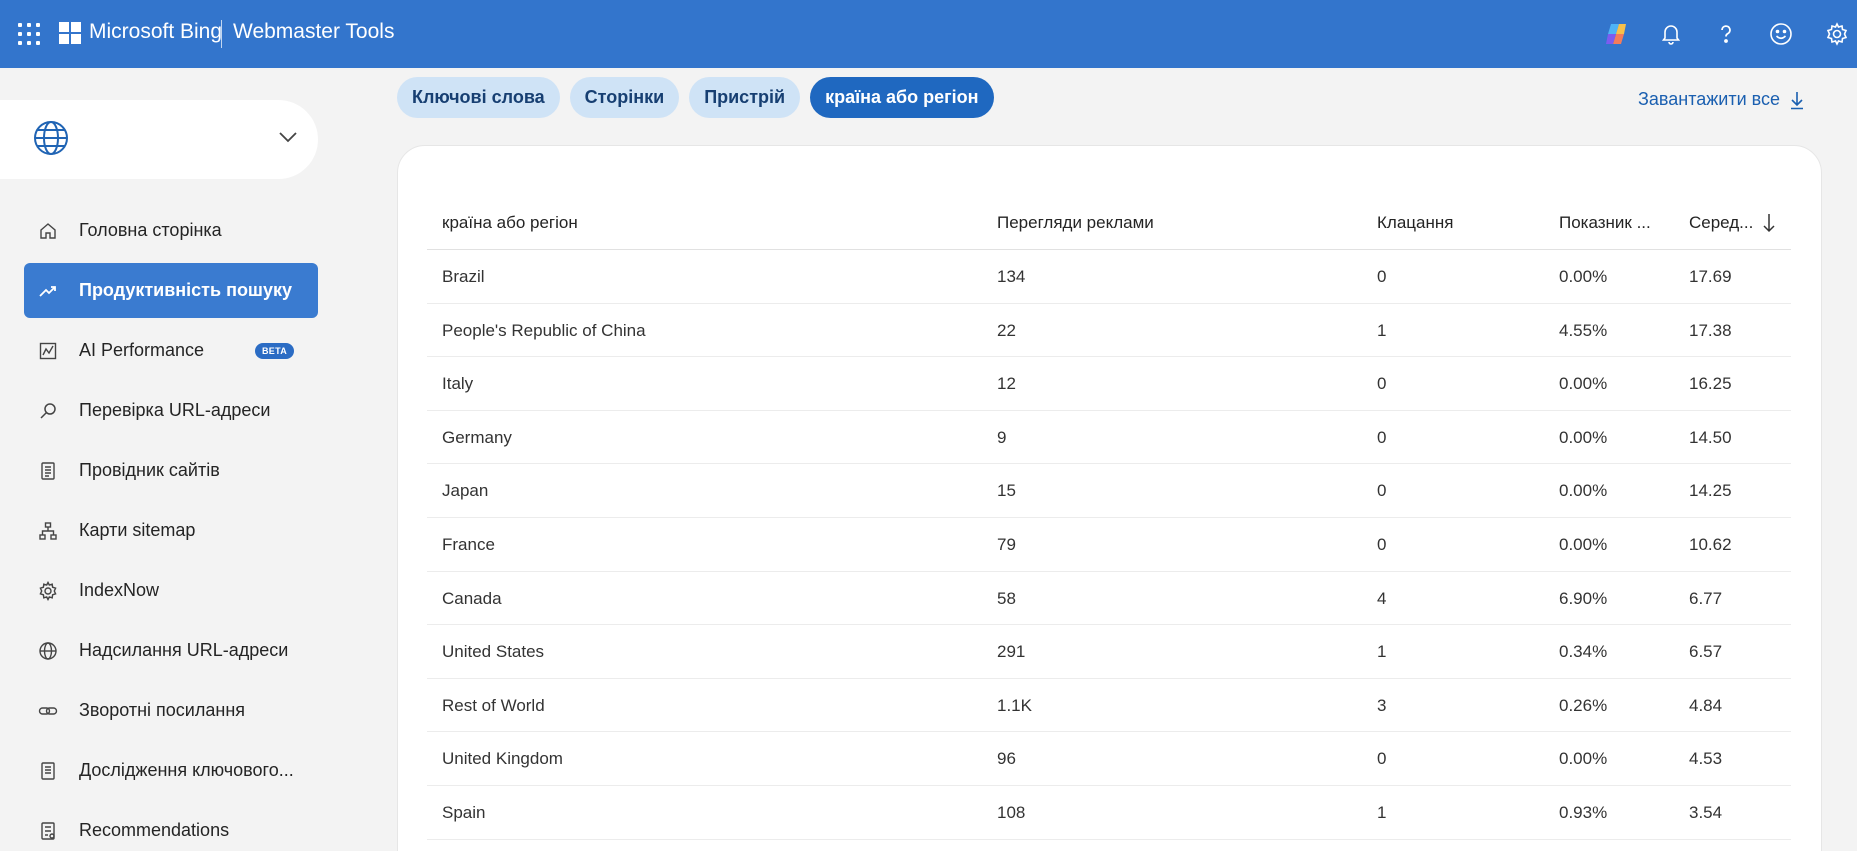 The height and width of the screenshot is (851, 1857). Describe the element at coordinates (1006, 759) in the screenshot. I see `cell-impressions: 96` at that location.